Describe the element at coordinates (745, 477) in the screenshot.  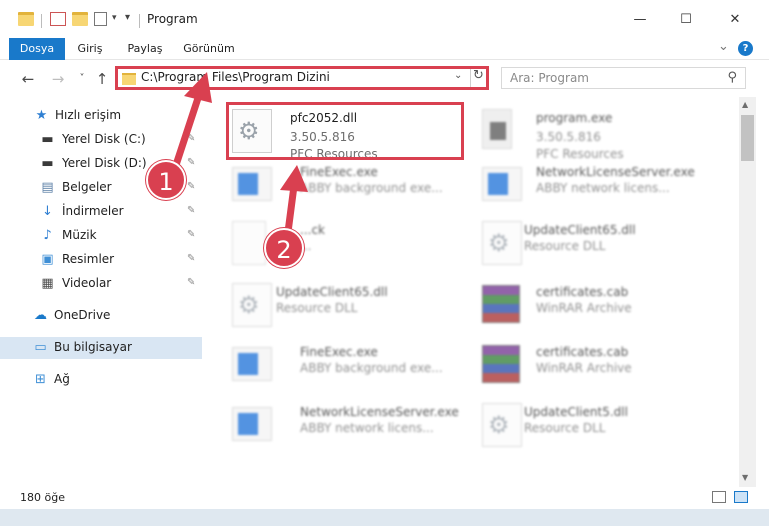
I see `scroll-down-icon: ▼` at that location.